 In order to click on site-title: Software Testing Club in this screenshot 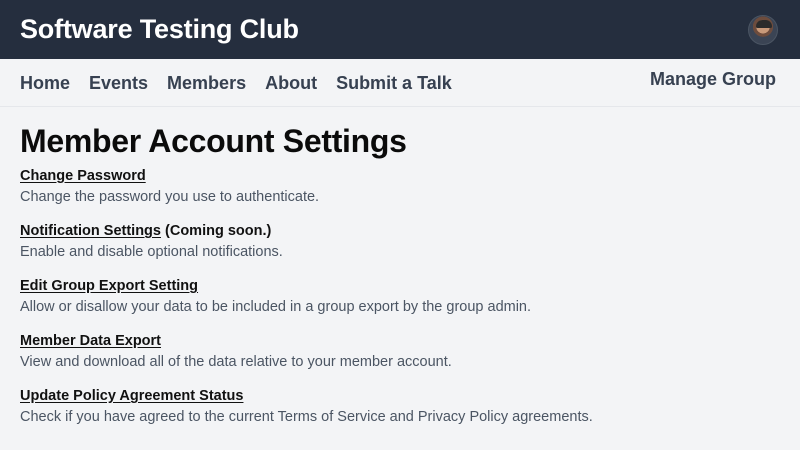, I will do `click(159, 29)`.